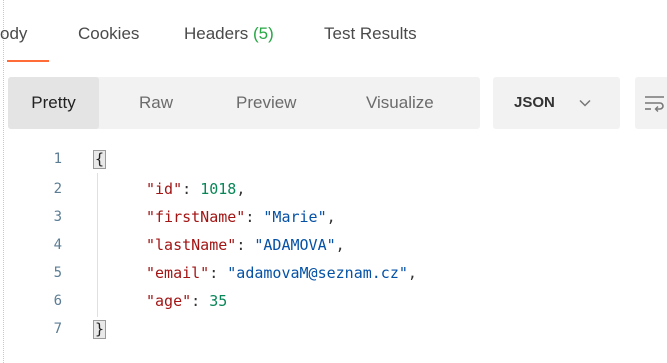  I want to click on json-value: 1018, so click(218, 189).